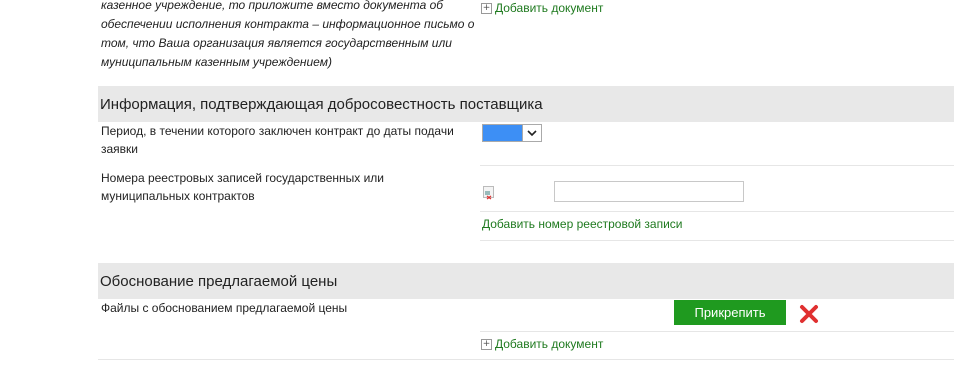 Image resolution: width=954 pixels, height=370 pixels. What do you see at coordinates (730, 312) in the screenshot?
I see `attach-button: Прикрепить` at bounding box center [730, 312].